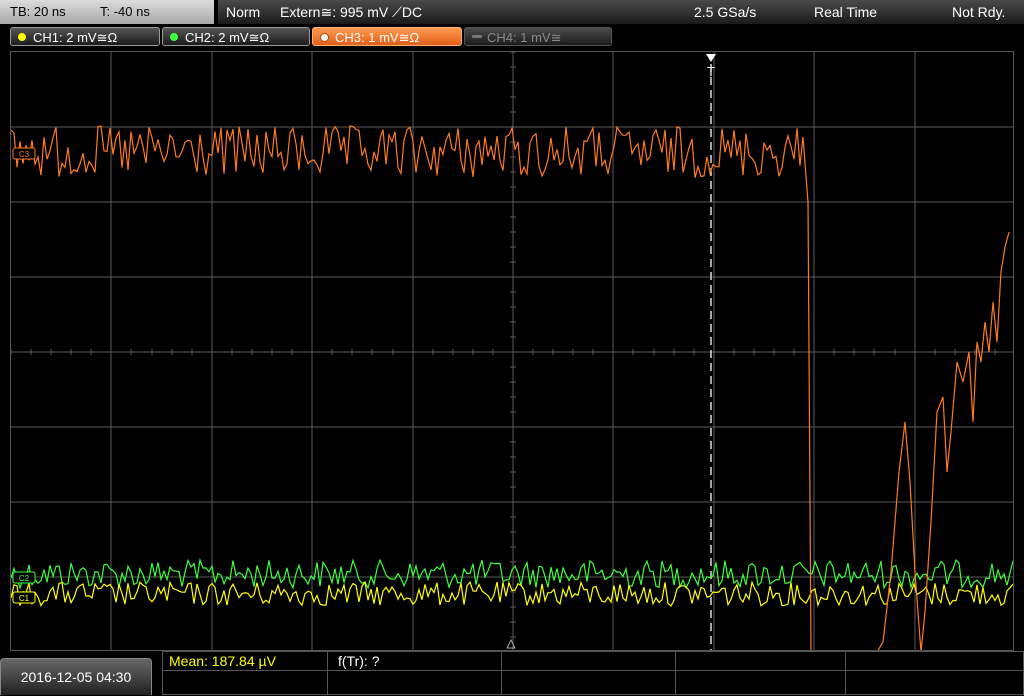 The image size is (1024, 696). I want to click on timebase-label: TB: 20 ns, so click(38, 11).